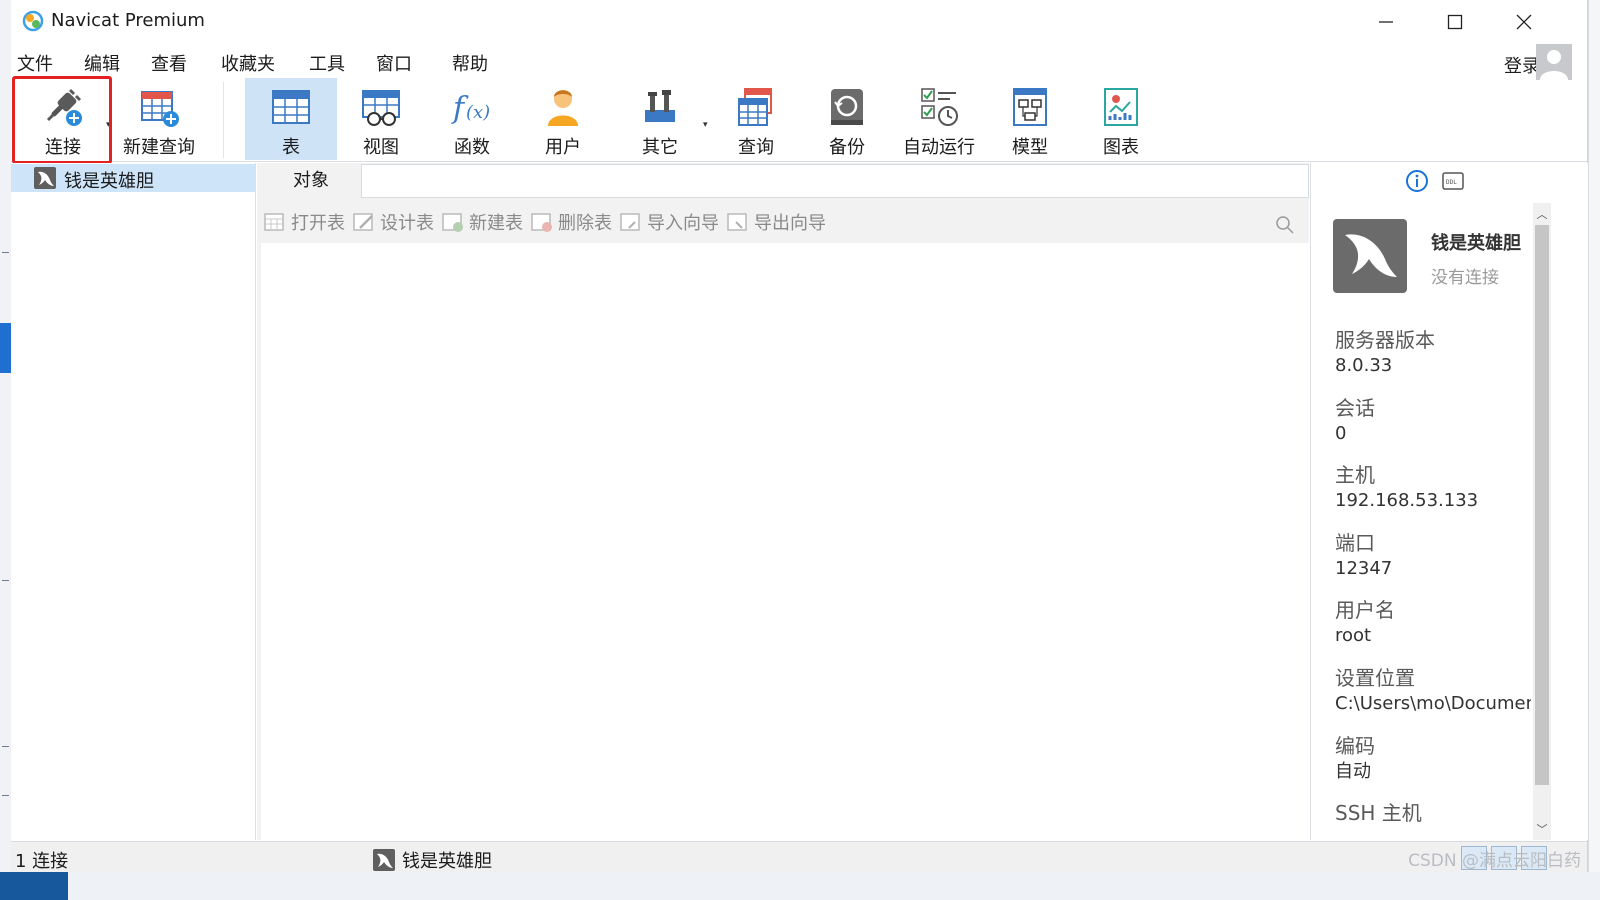 The image size is (1600, 900). I want to click on new-query-icon, so click(160, 109).